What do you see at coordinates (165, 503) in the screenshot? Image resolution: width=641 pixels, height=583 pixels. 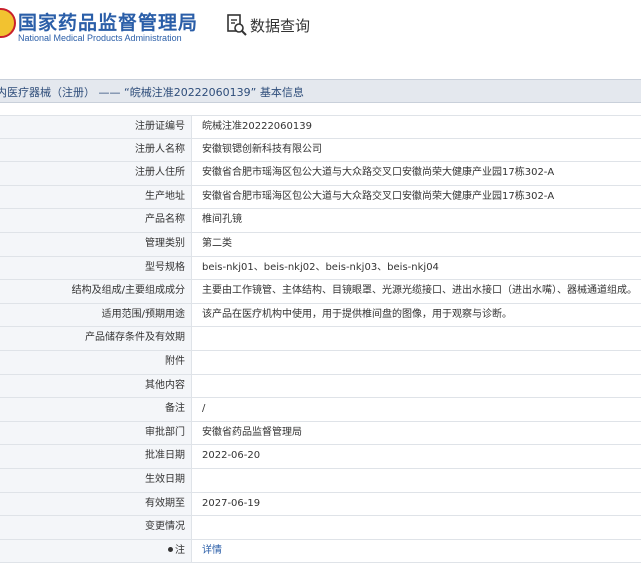 I see `row-label-text: 有效期至` at bounding box center [165, 503].